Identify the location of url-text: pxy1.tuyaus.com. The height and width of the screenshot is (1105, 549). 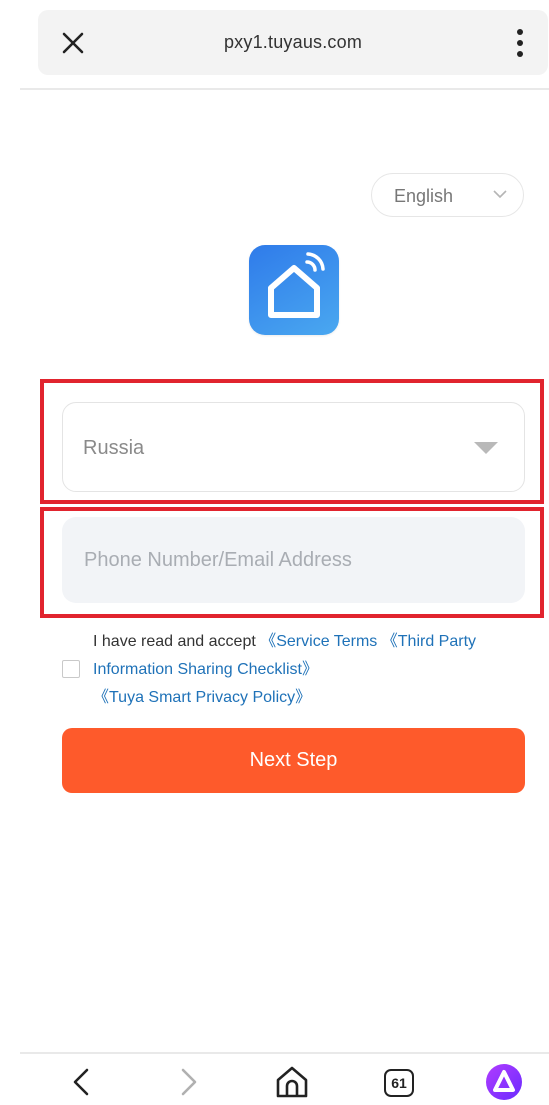
(293, 42).